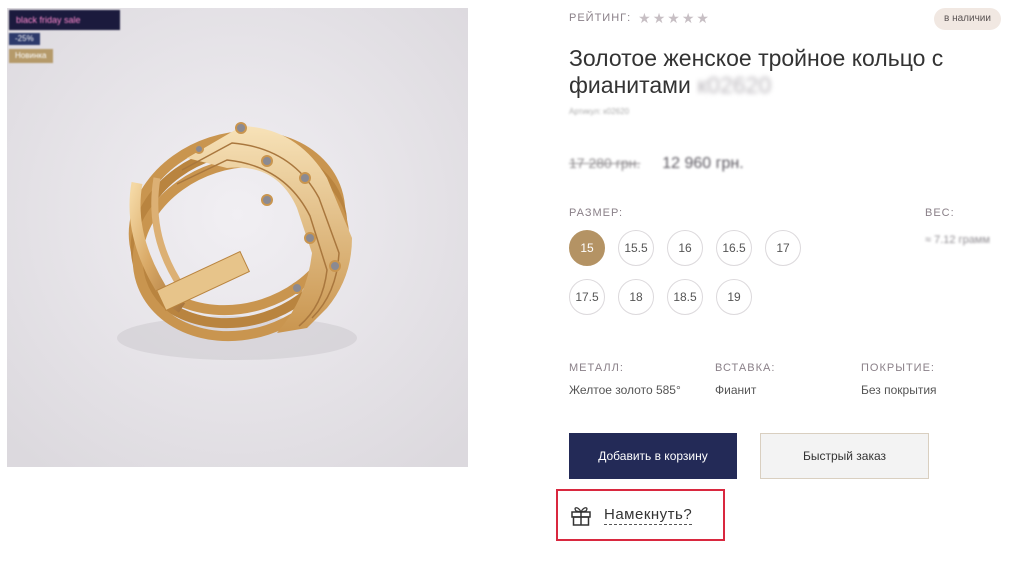  Describe the element at coordinates (734, 85) in the screenshot. I see `product-sku: к02620` at that location.